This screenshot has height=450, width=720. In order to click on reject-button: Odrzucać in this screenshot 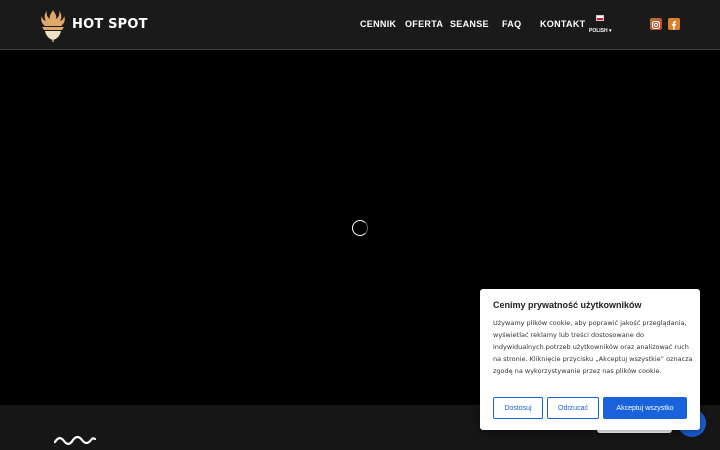, I will do `click(573, 408)`.